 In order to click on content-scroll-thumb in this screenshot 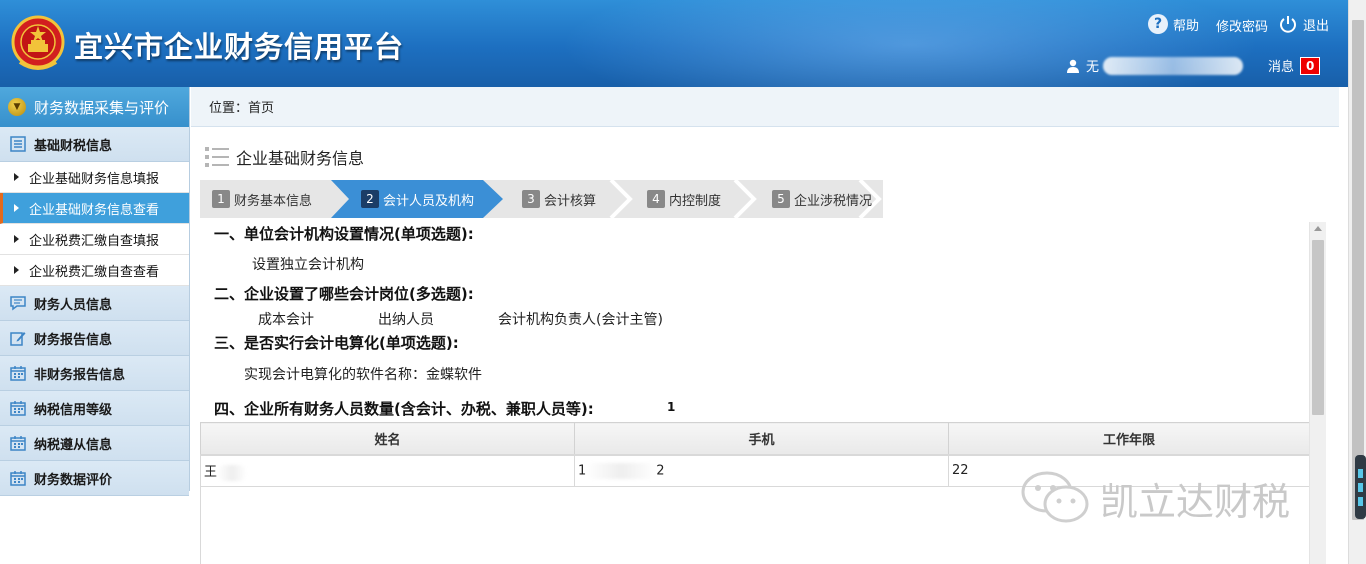, I will do `click(1318, 327)`.